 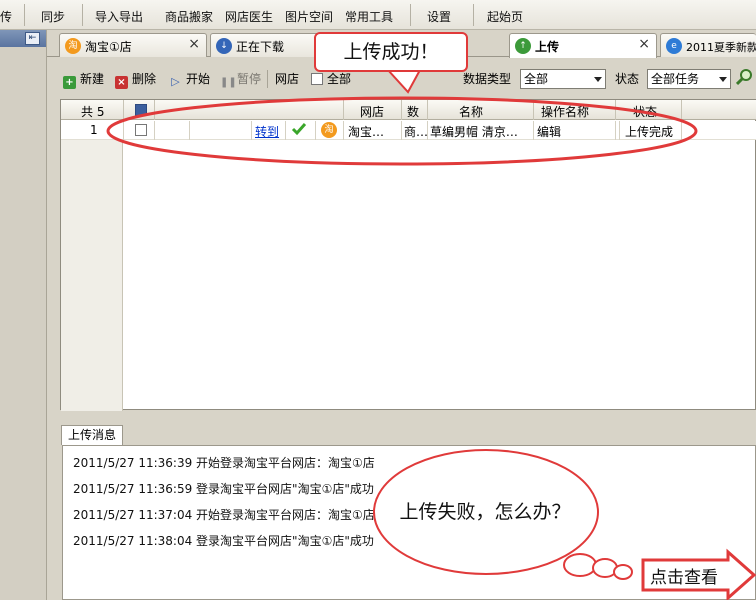 I want to click on menu-item-start-page: 起始页, so click(x=505, y=16).